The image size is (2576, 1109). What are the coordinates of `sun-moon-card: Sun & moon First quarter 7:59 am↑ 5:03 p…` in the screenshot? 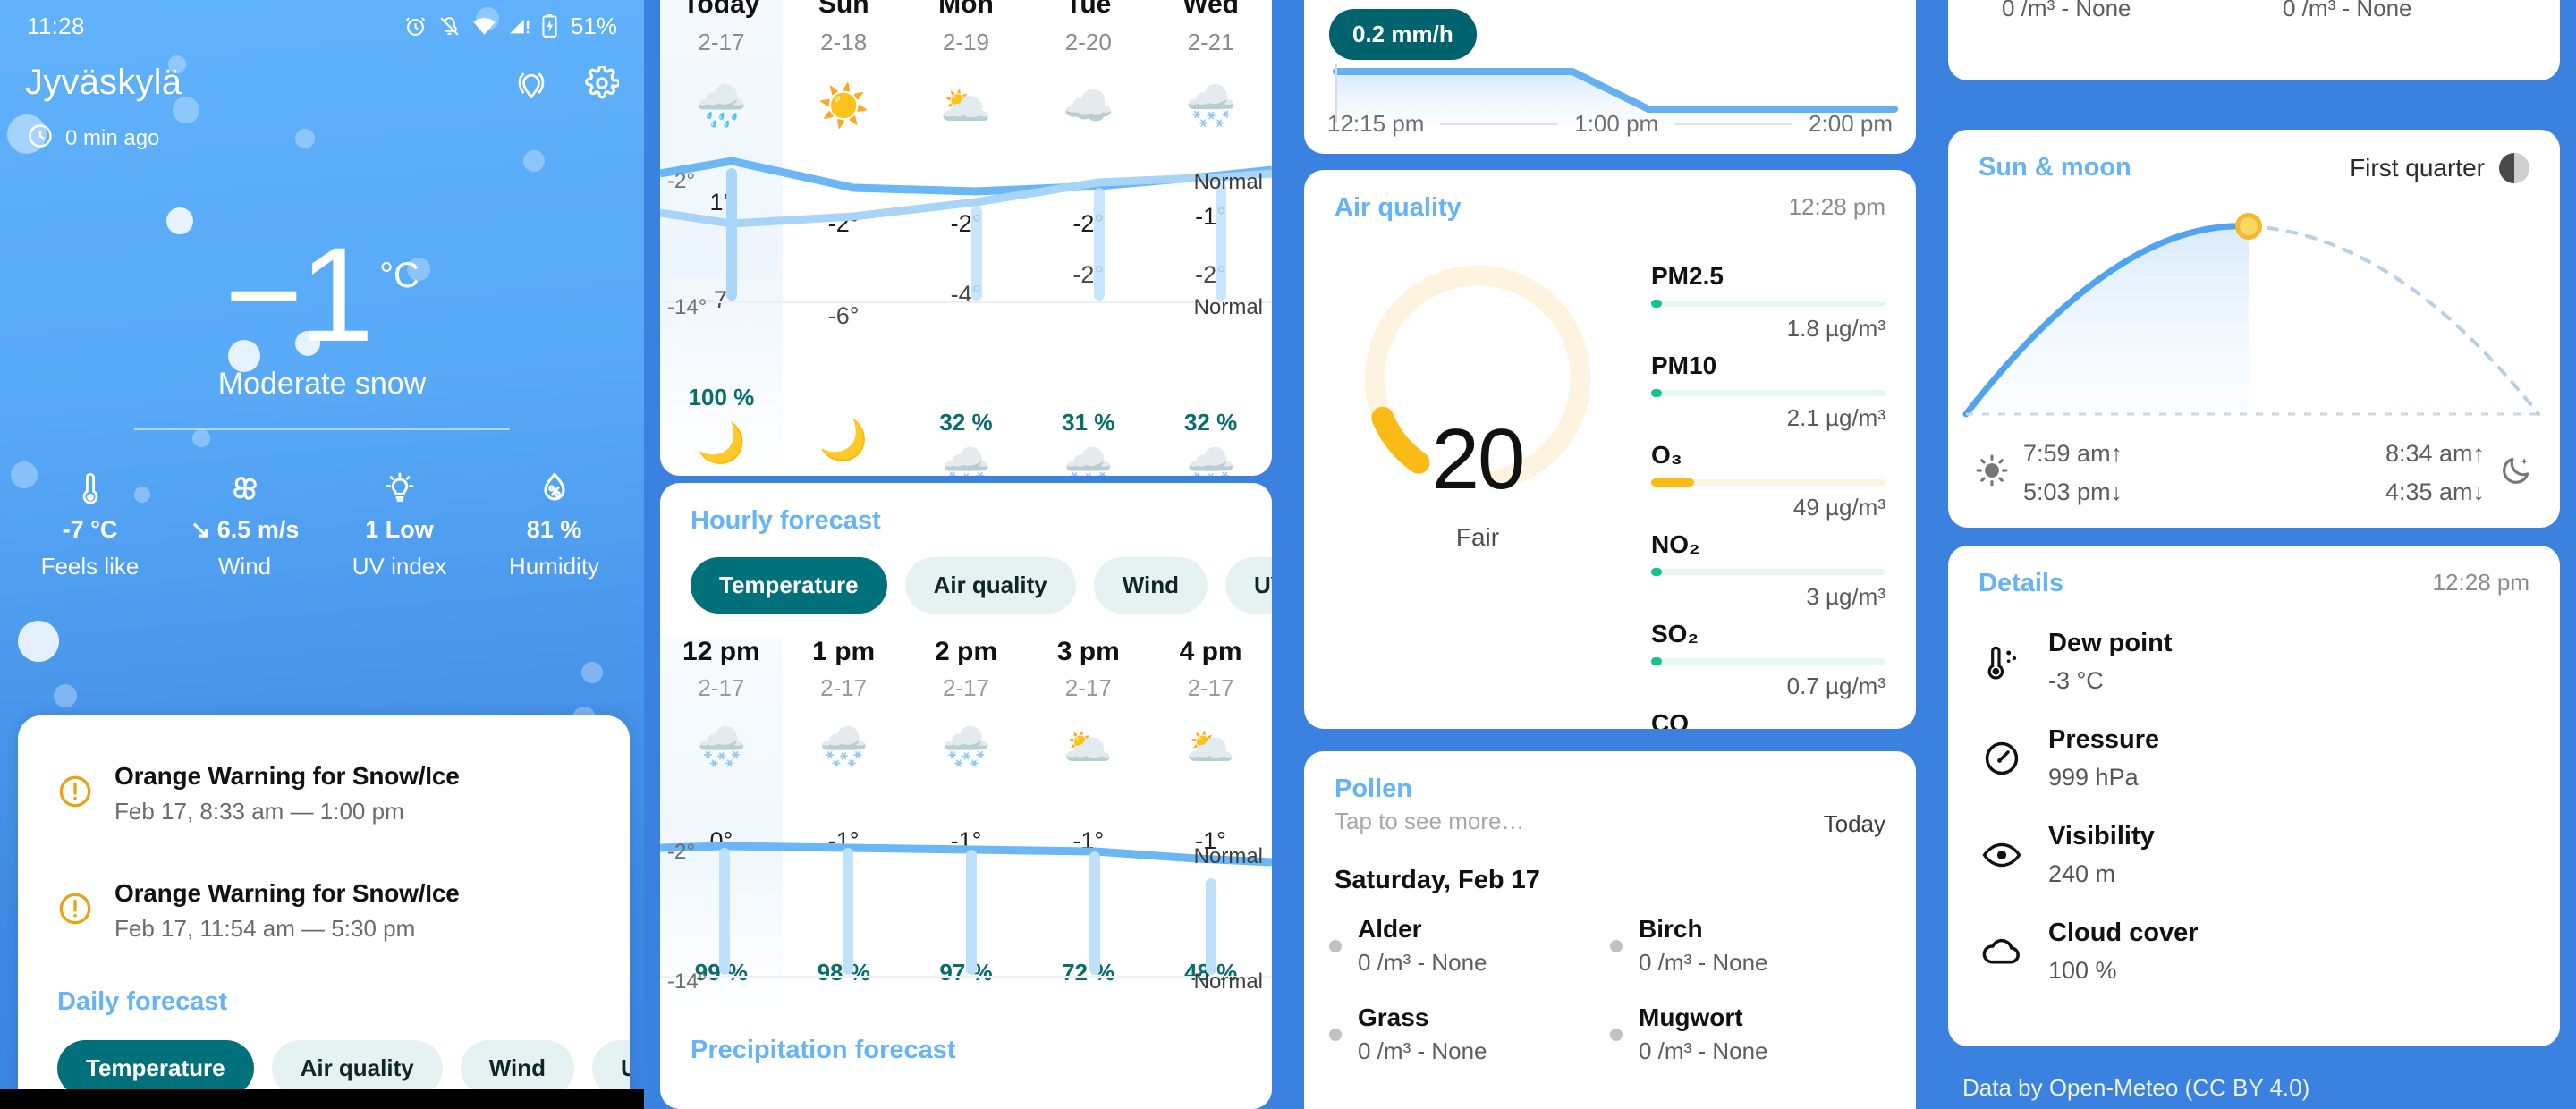 It's located at (2254, 329).